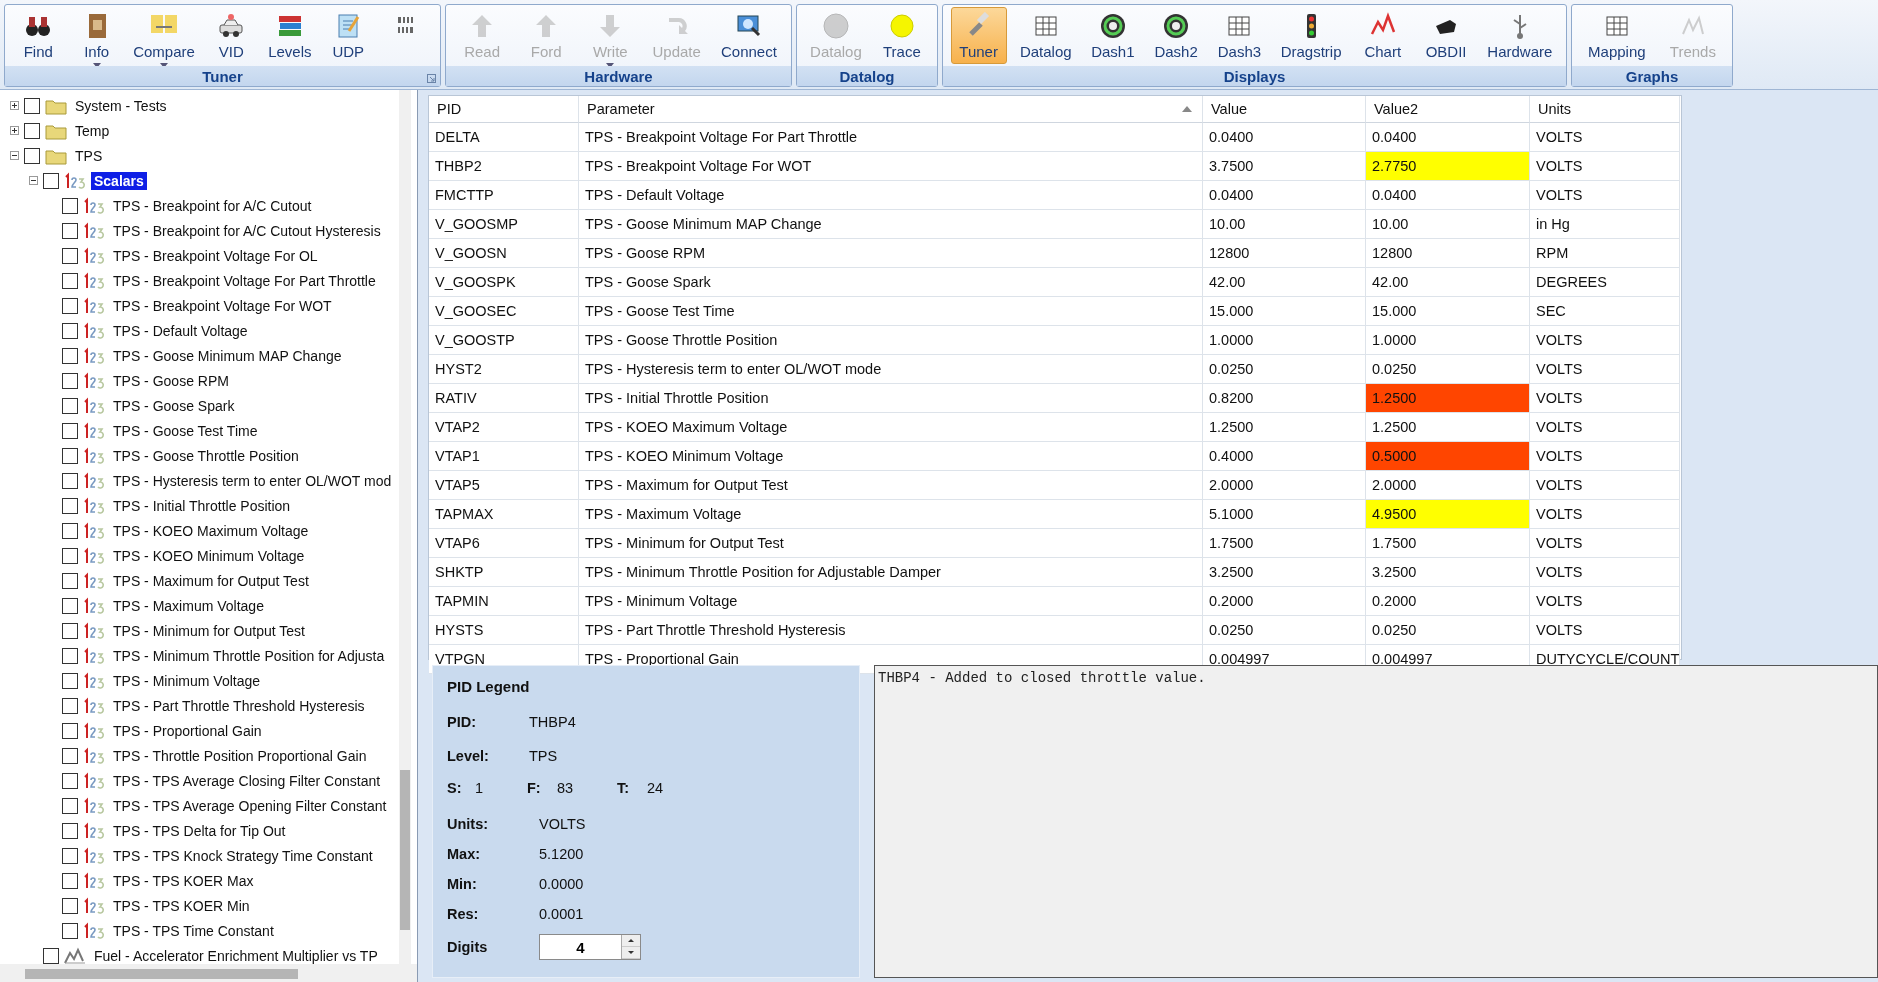  What do you see at coordinates (240, 755) in the screenshot?
I see `tree-item: TPS - Throttle Position Proportional Gain` at bounding box center [240, 755].